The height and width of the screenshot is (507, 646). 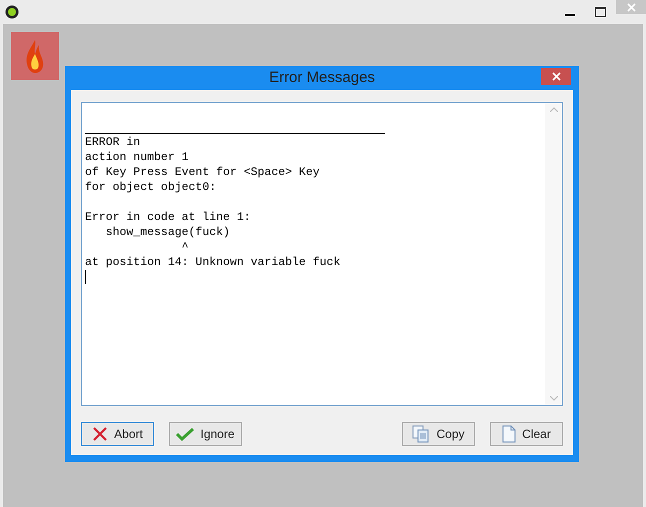 What do you see at coordinates (12, 12) in the screenshot?
I see `gear-icon` at bounding box center [12, 12].